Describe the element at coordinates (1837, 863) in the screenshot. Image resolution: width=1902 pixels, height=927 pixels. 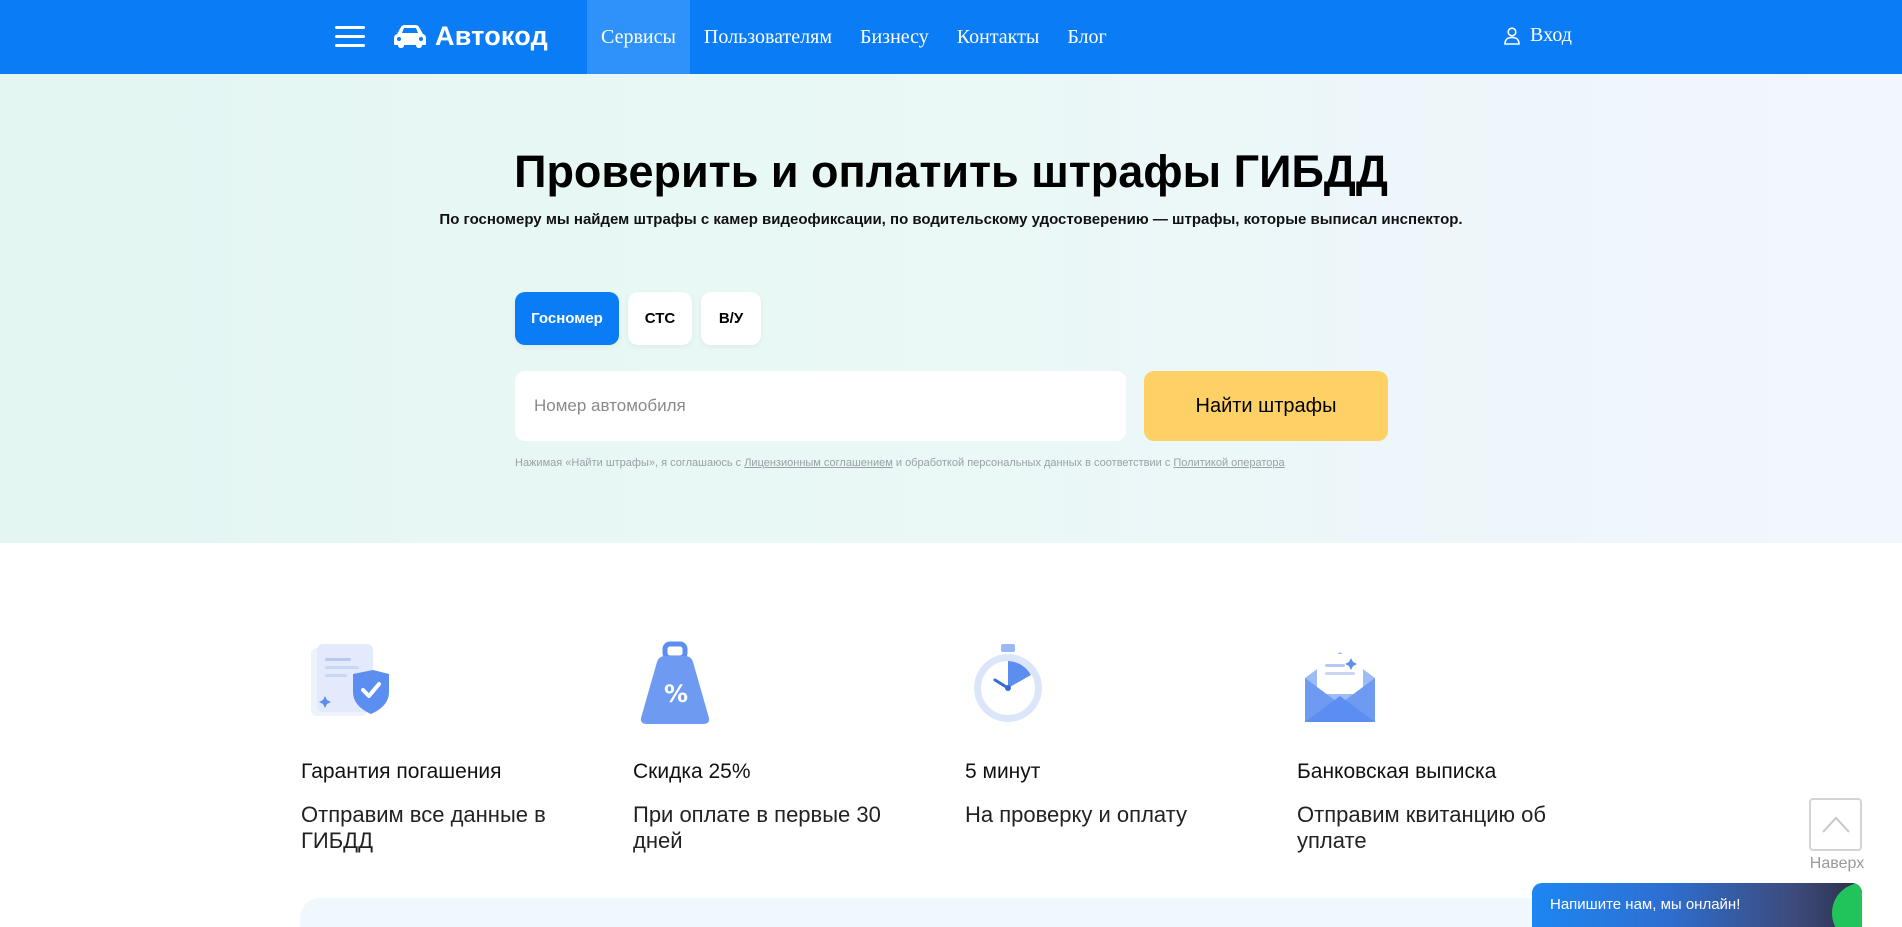
I see `scroll-top-label: Наверх` at that location.